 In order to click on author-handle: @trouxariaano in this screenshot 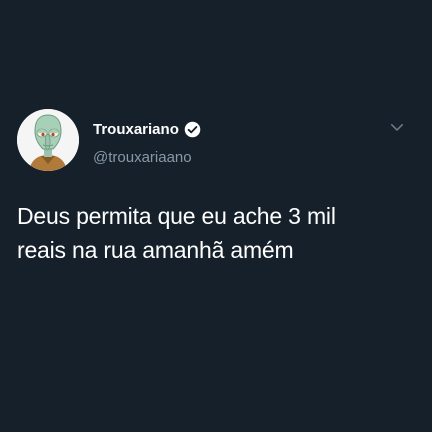, I will do `click(142, 157)`.